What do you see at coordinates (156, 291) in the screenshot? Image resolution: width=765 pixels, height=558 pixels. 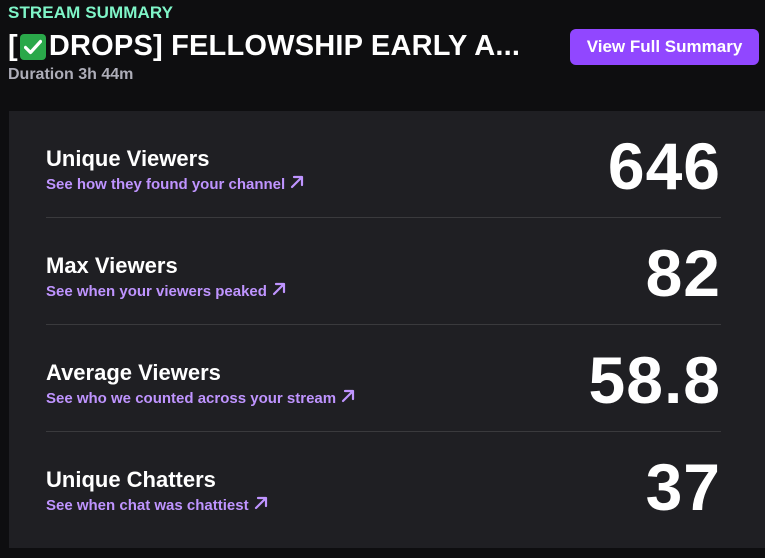 I see `stat-link-label: See when your viewers peaked` at bounding box center [156, 291].